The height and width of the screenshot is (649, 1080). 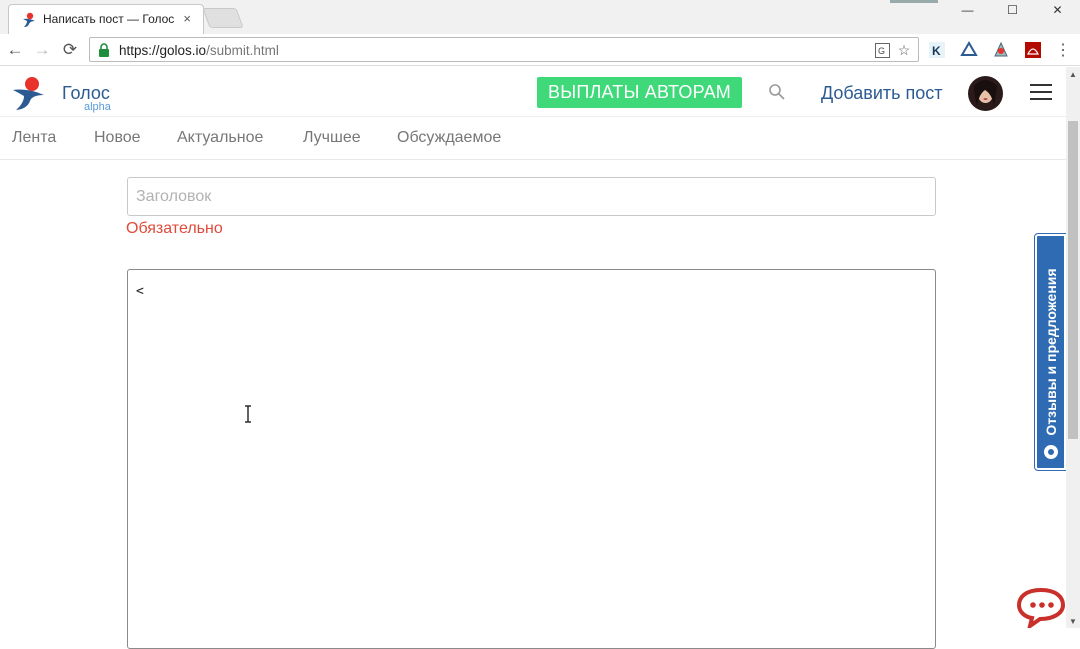 What do you see at coordinates (531, 196) in the screenshot?
I see `post-title-input` at bounding box center [531, 196].